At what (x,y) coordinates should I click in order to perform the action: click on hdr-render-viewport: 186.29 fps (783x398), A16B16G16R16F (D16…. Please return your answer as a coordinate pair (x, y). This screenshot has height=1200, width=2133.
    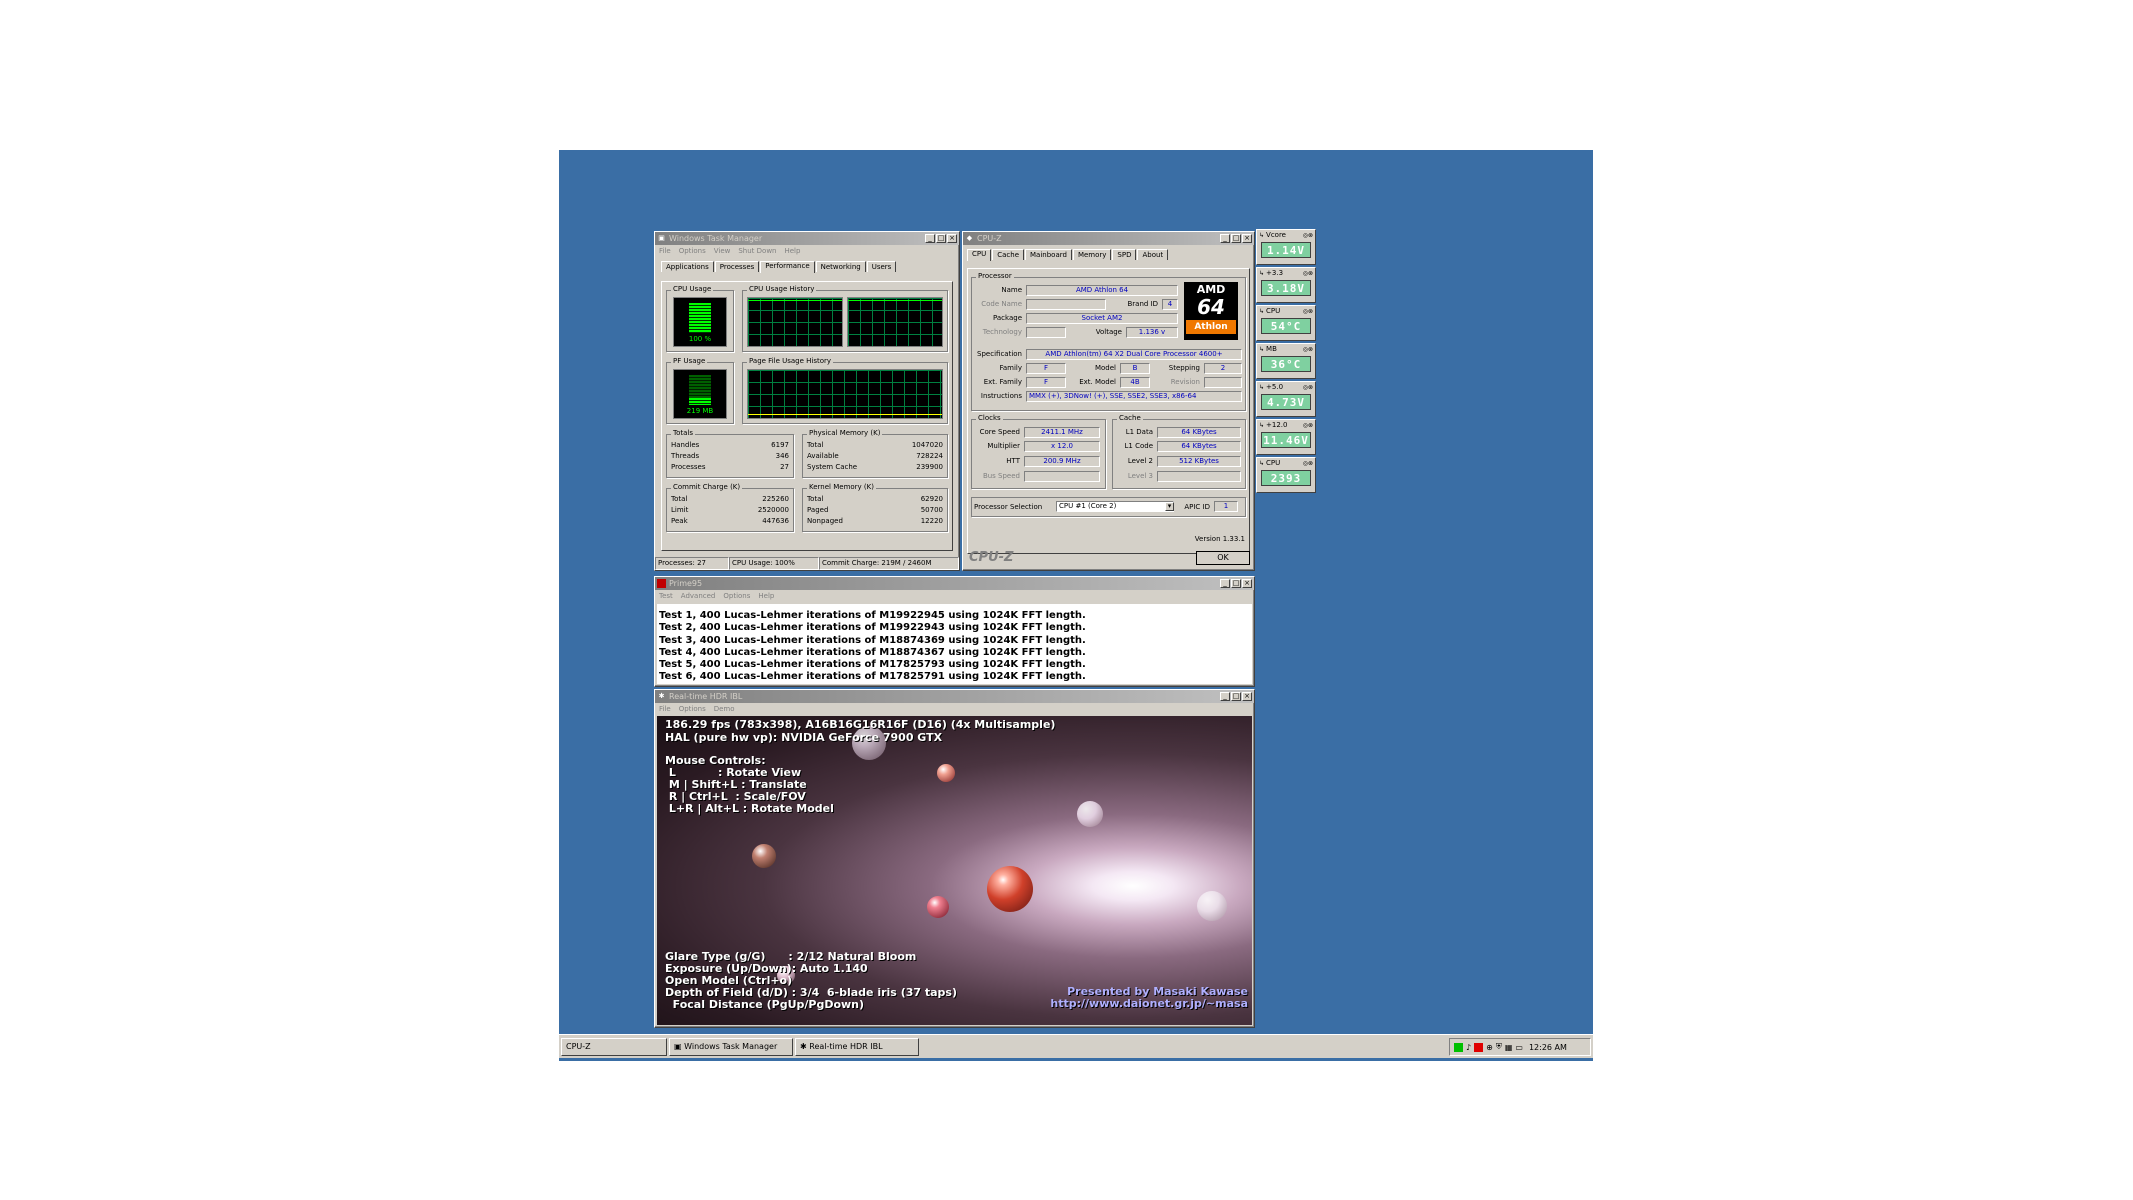
    Looking at the image, I should click on (954, 870).